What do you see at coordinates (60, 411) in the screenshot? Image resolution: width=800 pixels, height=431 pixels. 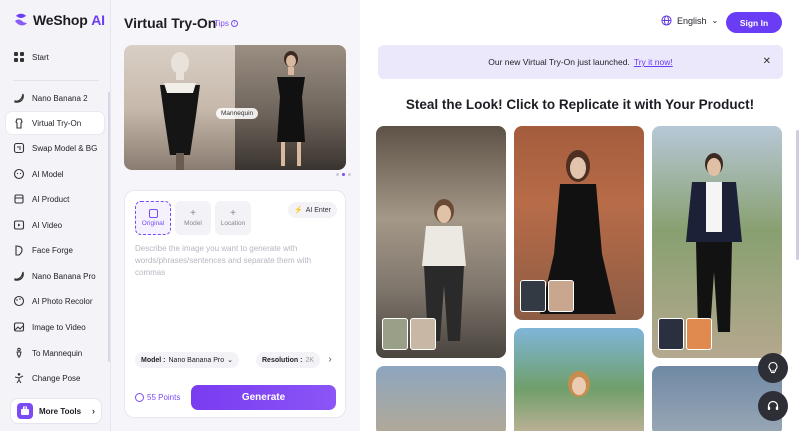 I see `more-tools-label: More Tools` at bounding box center [60, 411].